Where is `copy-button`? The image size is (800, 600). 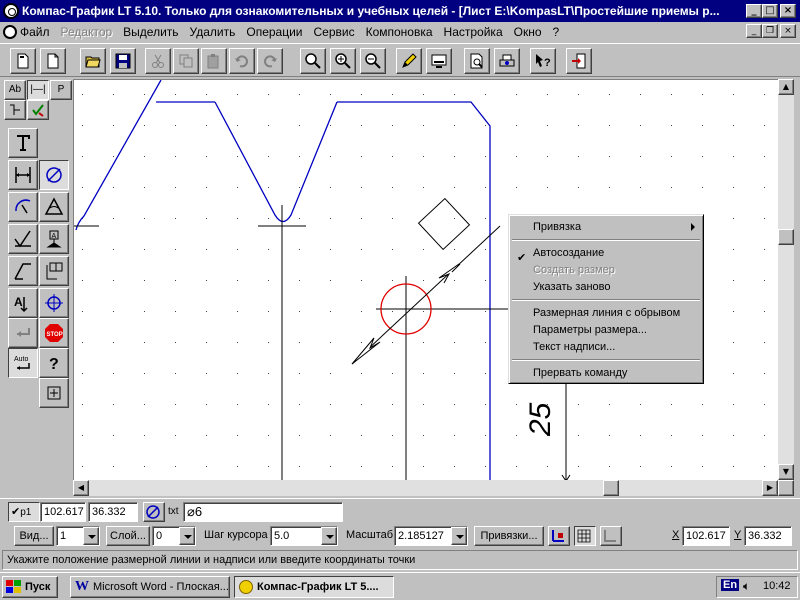 copy-button is located at coordinates (186, 61).